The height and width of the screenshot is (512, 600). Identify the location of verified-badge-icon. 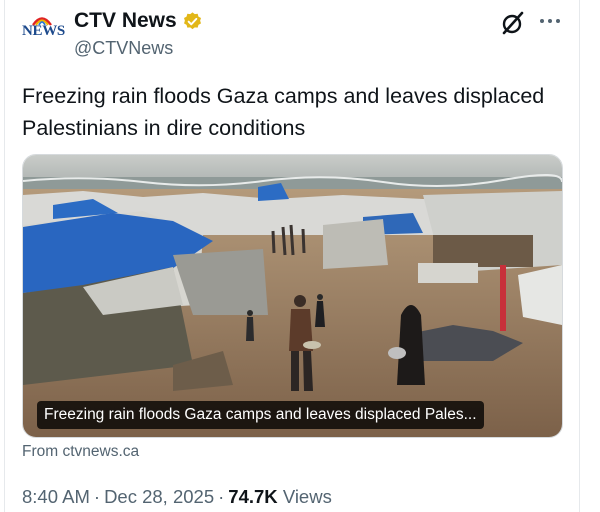
(192, 21).